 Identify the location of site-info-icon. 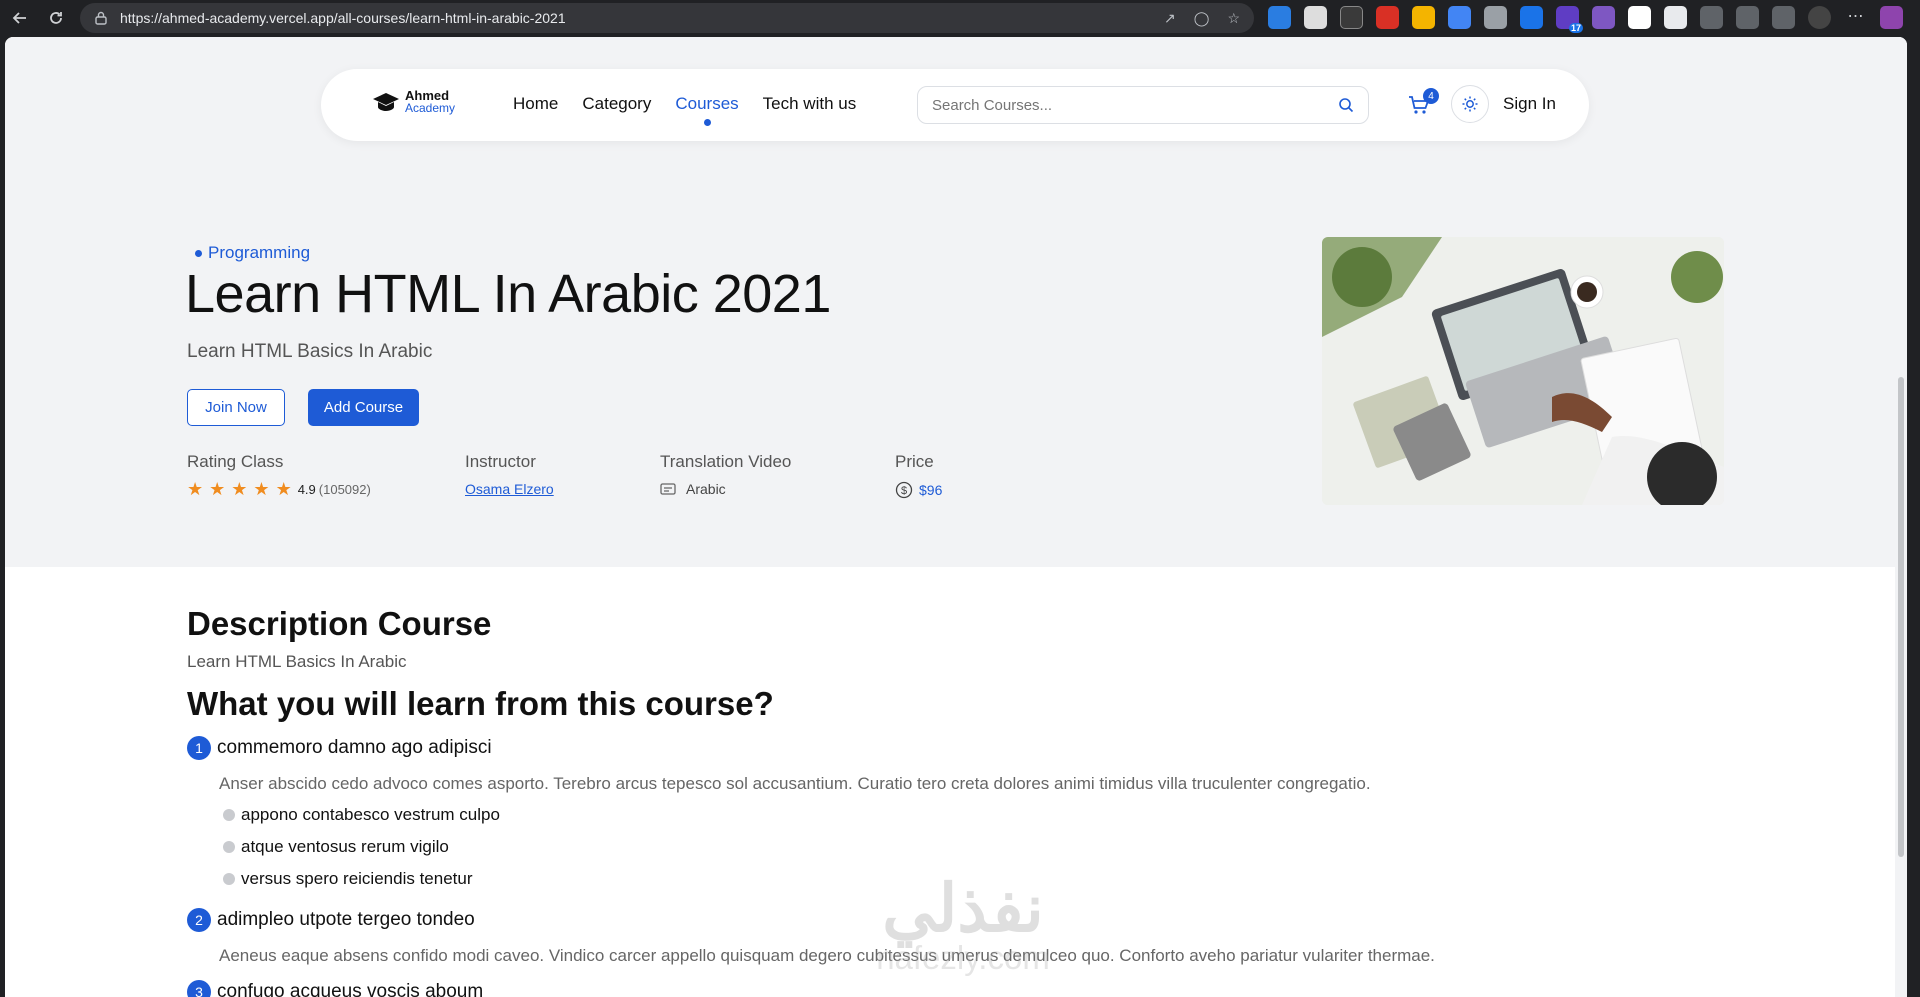
(101, 18).